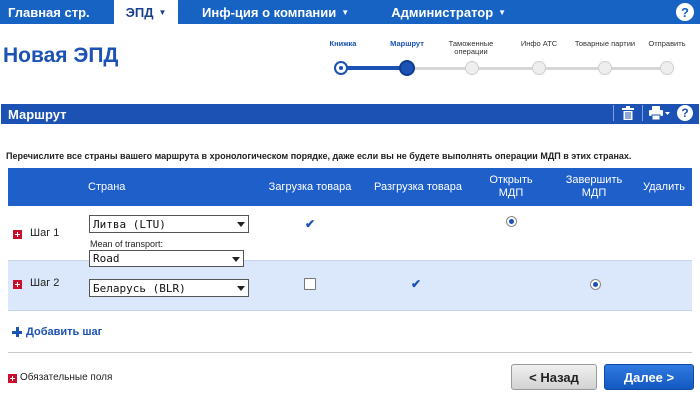 The width and height of the screenshot is (700, 407). What do you see at coordinates (310, 284) in the screenshot?
I see `loading-checkbox` at bounding box center [310, 284].